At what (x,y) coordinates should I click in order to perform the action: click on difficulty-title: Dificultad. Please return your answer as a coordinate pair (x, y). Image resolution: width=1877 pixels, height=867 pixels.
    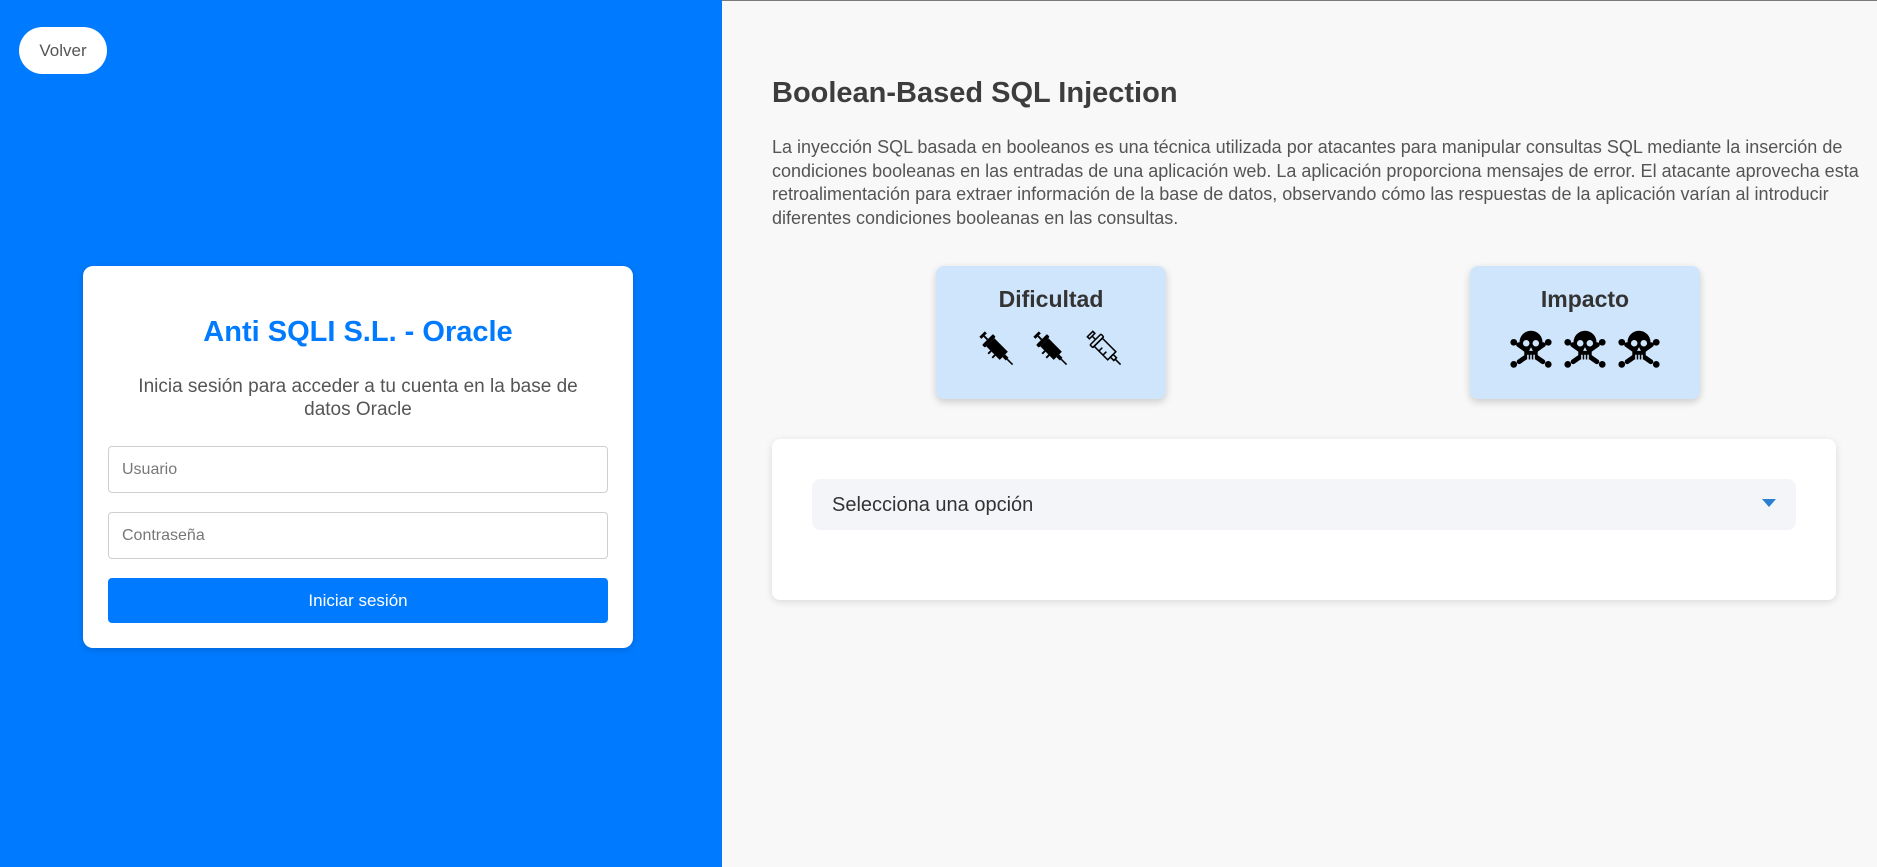
    Looking at the image, I should click on (1051, 299).